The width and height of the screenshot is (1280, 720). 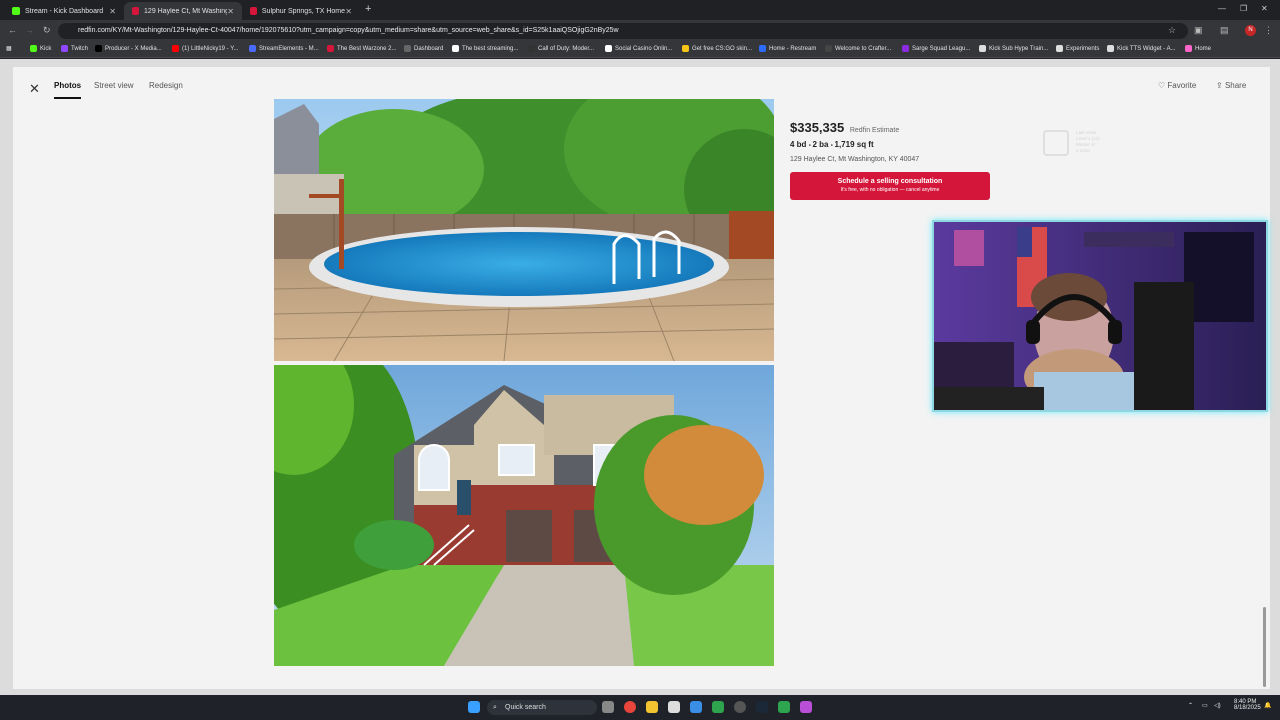 I want to click on redfin-icon, so click(x=253, y=11).